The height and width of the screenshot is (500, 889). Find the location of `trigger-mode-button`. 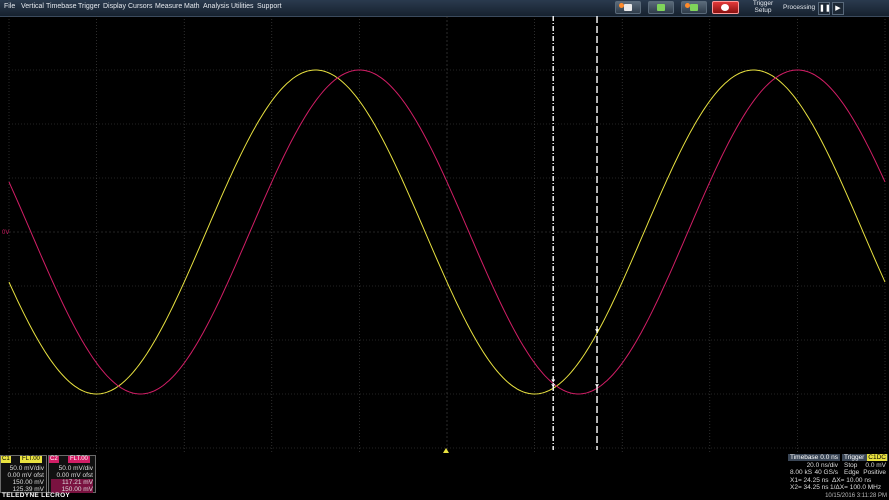

trigger-mode-button is located at coordinates (661, 7).